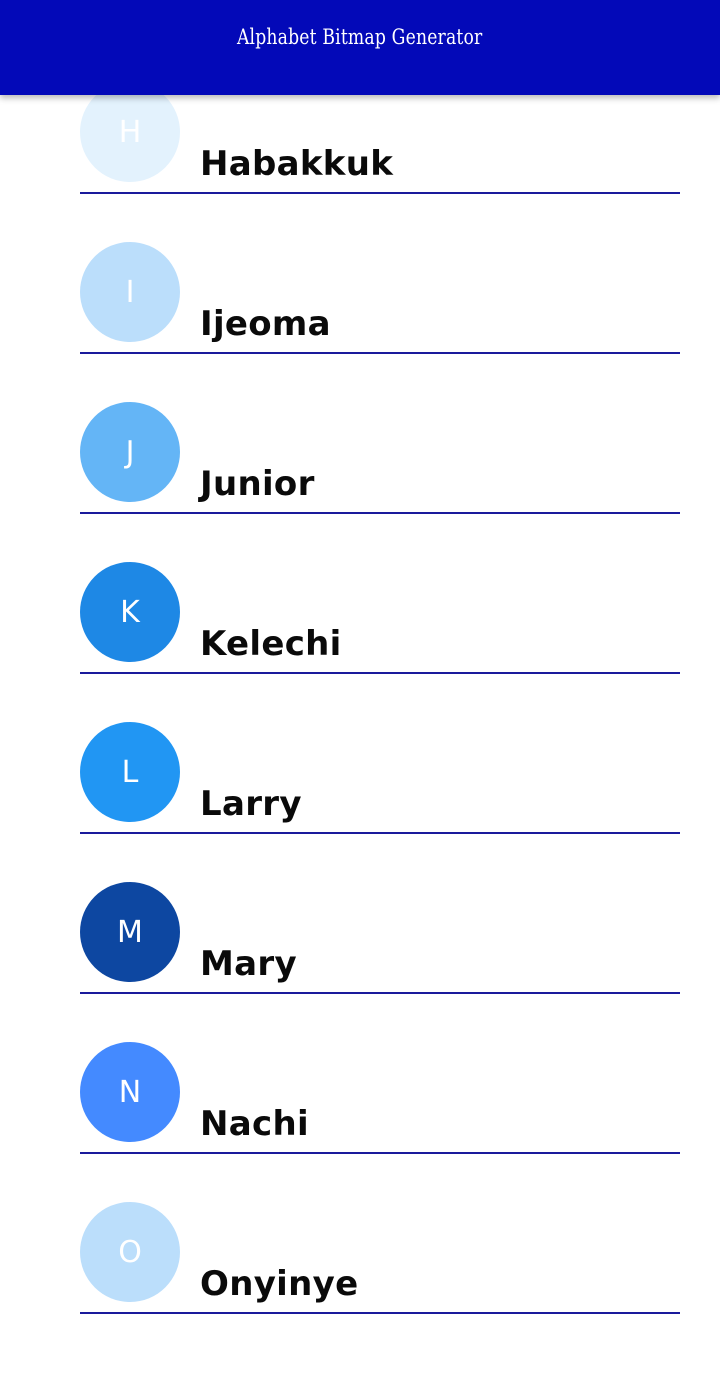 The image size is (720, 1375). I want to click on avatar: O, so click(130, 1252).